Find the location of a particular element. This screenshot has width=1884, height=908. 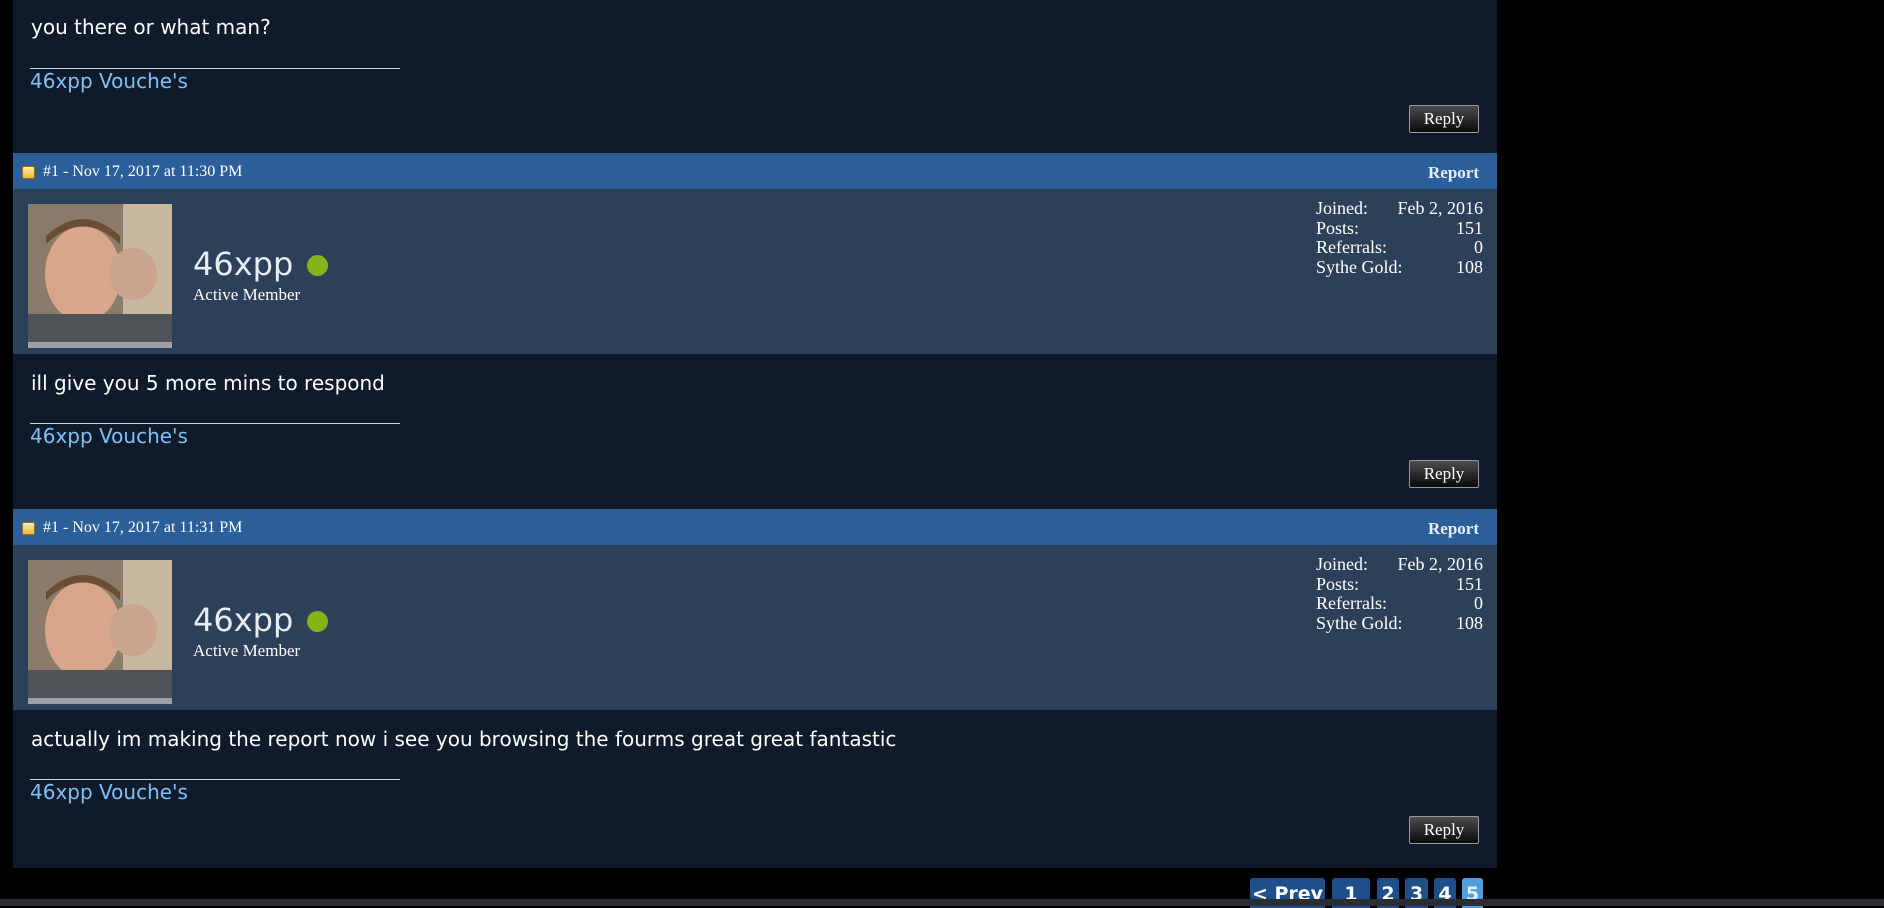

post-message: you there or what man? is located at coordinates (151, 27).